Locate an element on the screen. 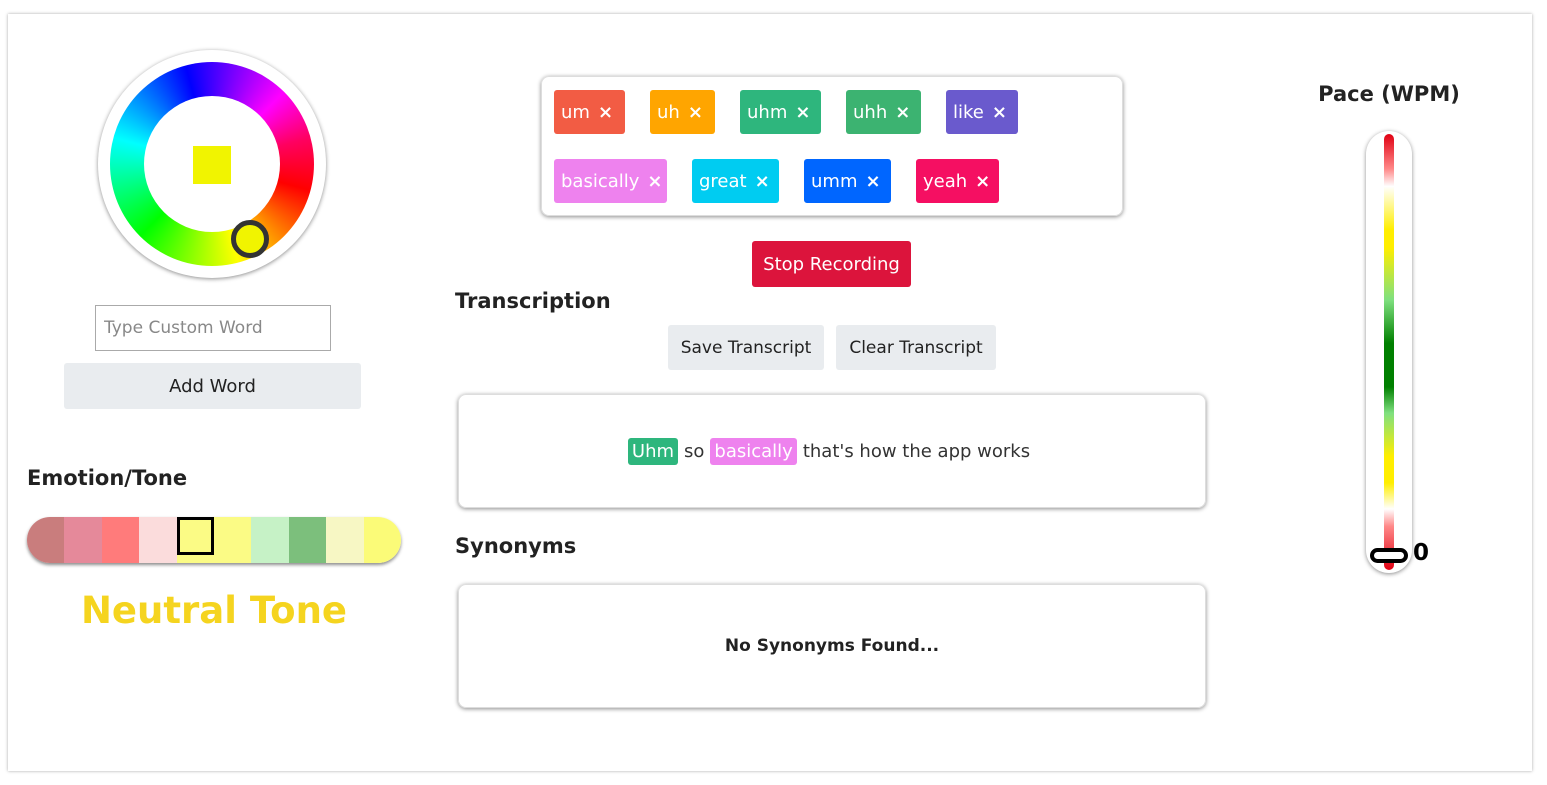  transcript-text: that's how the app works is located at coordinates (916, 451).